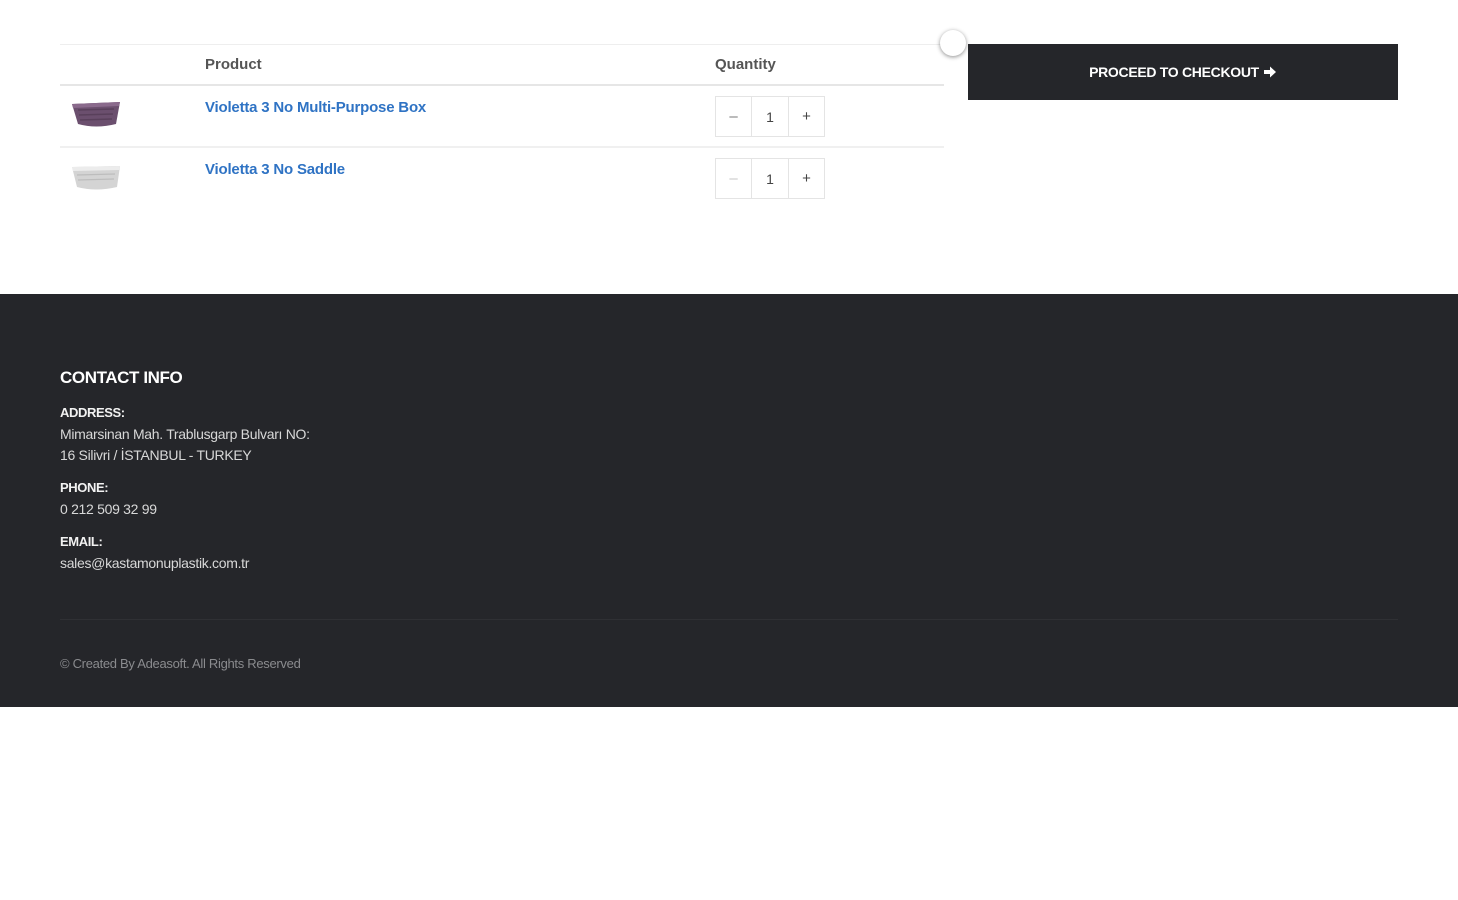  What do you see at coordinates (81, 541) in the screenshot?
I see `email-label: EMAIL:` at bounding box center [81, 541].